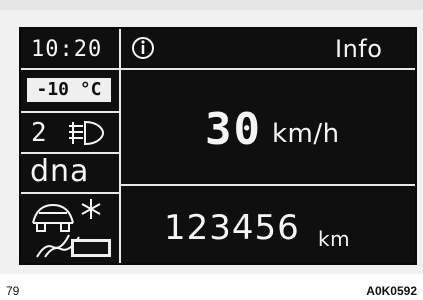 This screenshot has height=300, width=423. I want to click on headlight-levelling-icon, so click(81, 133).